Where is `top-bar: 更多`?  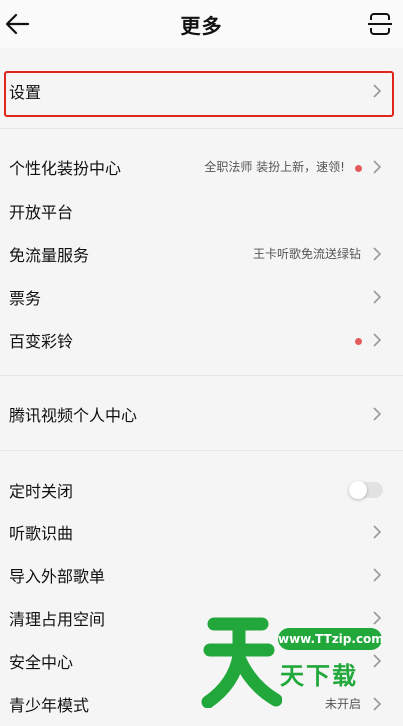
top-bar: 更多 is located at coordinates (201, 24).